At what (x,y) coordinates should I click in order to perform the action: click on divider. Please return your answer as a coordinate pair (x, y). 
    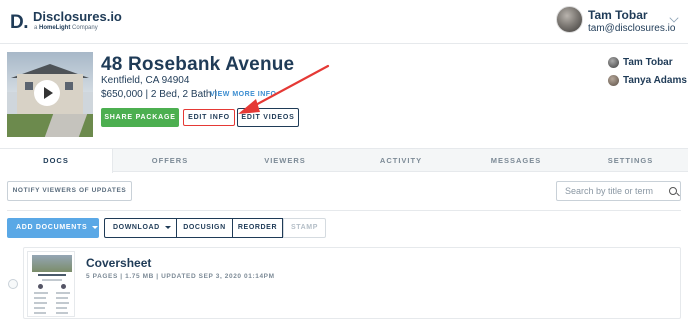
    Looking at the image, I should click on (344, 210).